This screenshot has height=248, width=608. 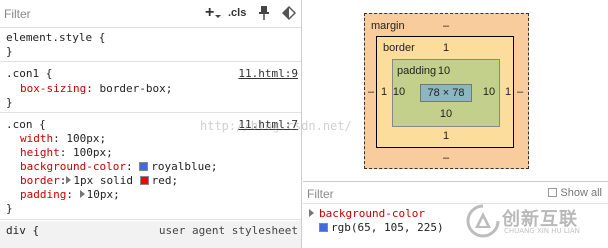 What do you see at coordinates (103, 180) in the screenshot?
I see `decl-value: 1px solid` at bounding box center [103, 180].